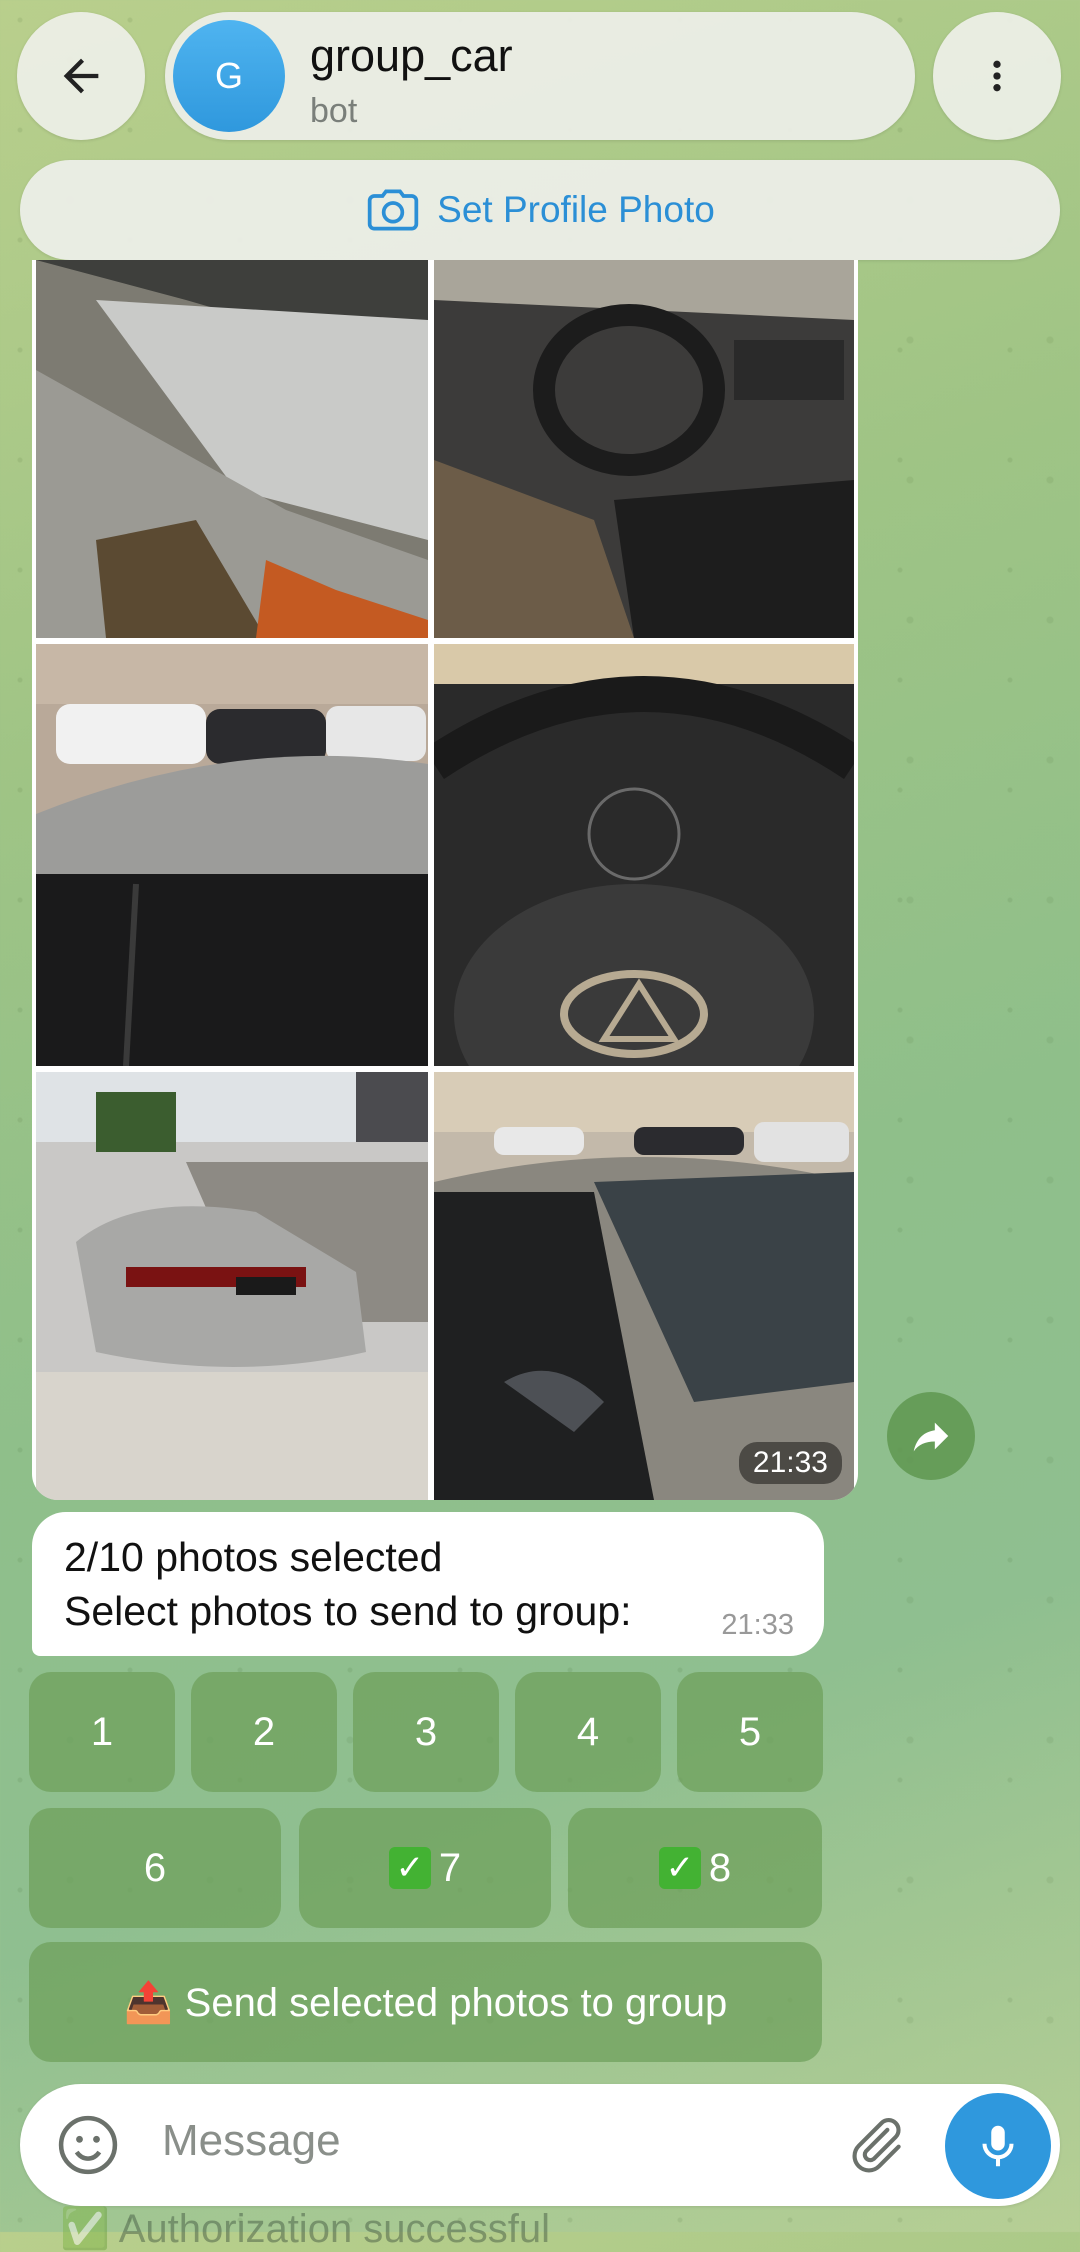 The width and height of the screenshot is (1080, 2252). I want to click on photo-button-7-label: 7, so click(450, 1867).